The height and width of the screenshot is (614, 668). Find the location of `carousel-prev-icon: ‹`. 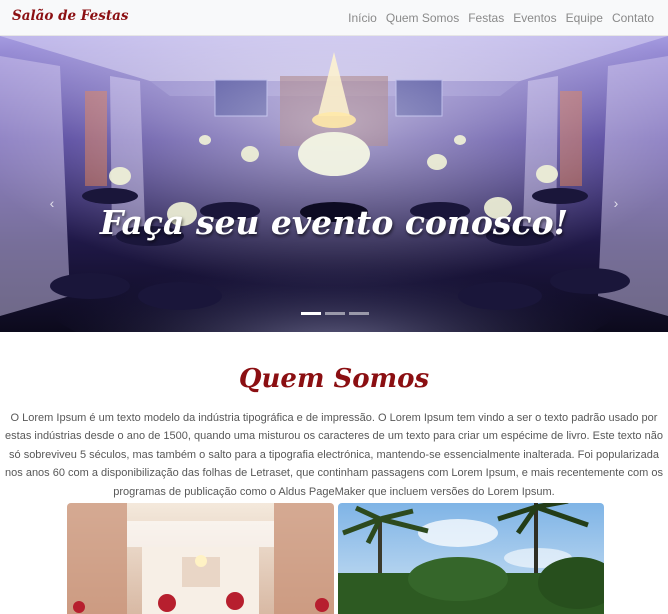

carousel-prev-icon: ‹ is located at coordinates (52, 203).